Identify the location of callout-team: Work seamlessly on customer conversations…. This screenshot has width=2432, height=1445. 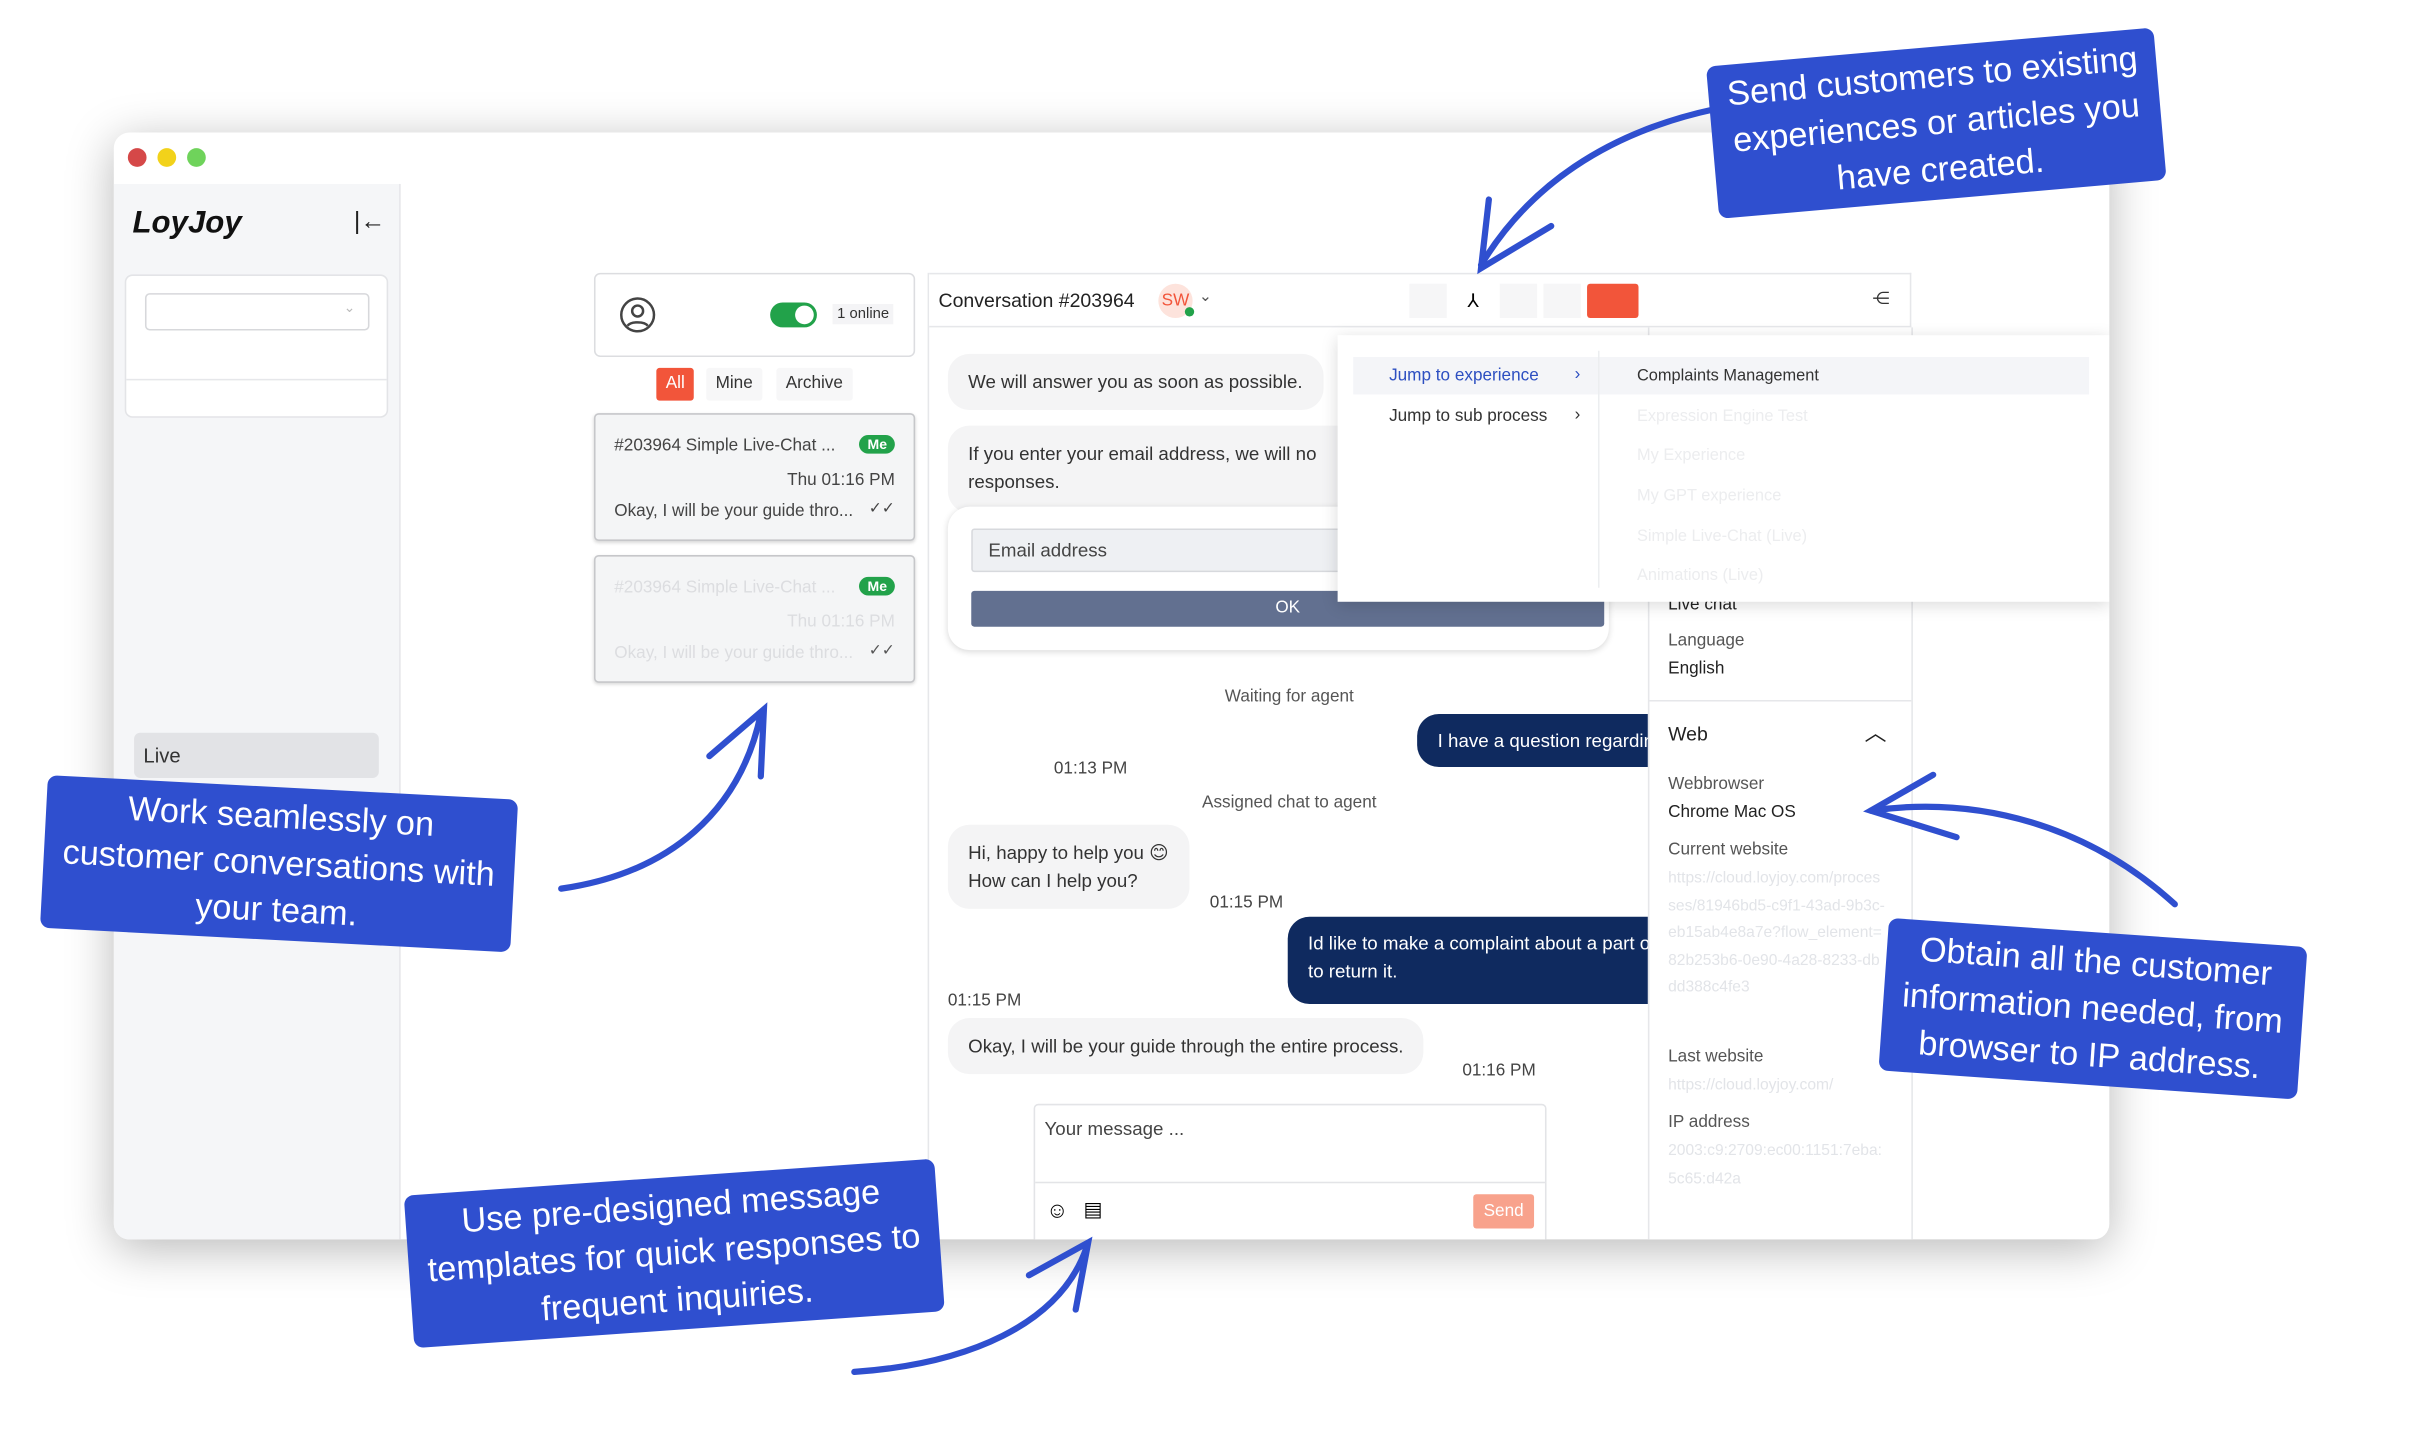
(278, 864).